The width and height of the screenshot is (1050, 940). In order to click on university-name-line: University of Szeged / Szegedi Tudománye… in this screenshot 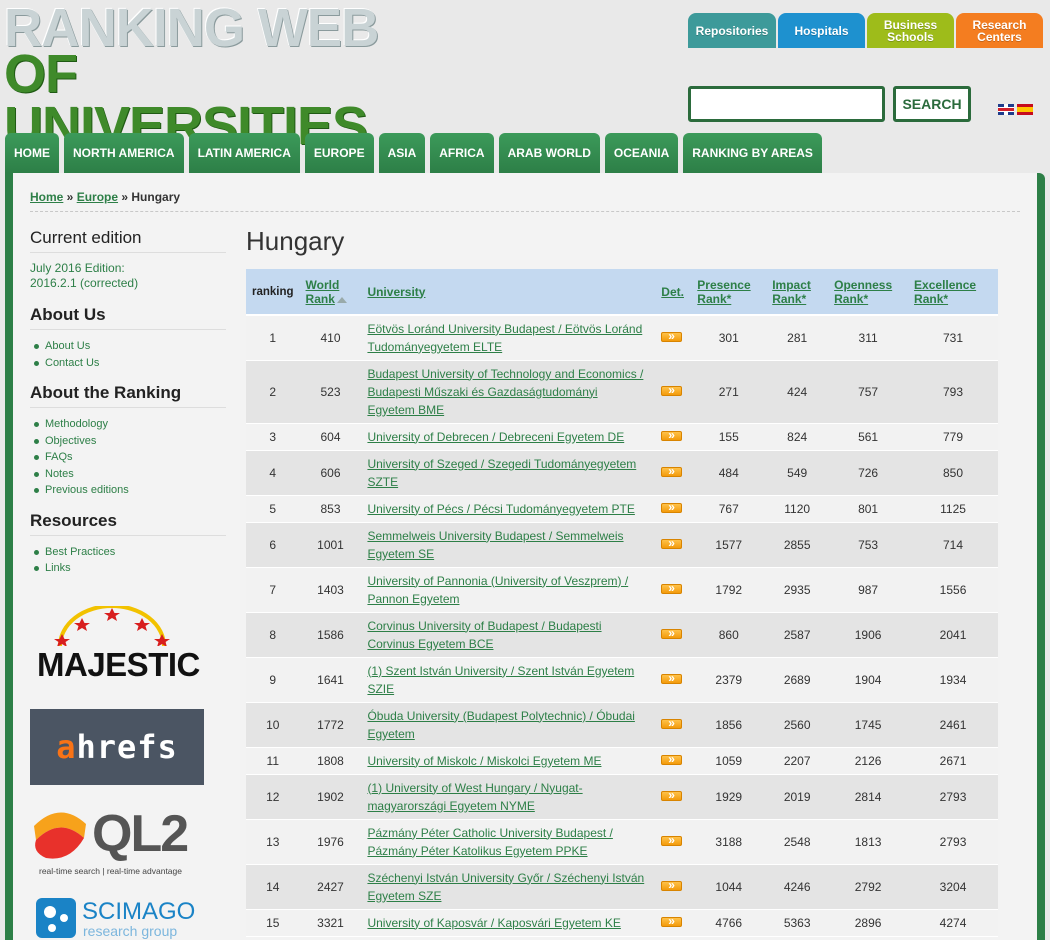, I will do `click(501, 464)`.